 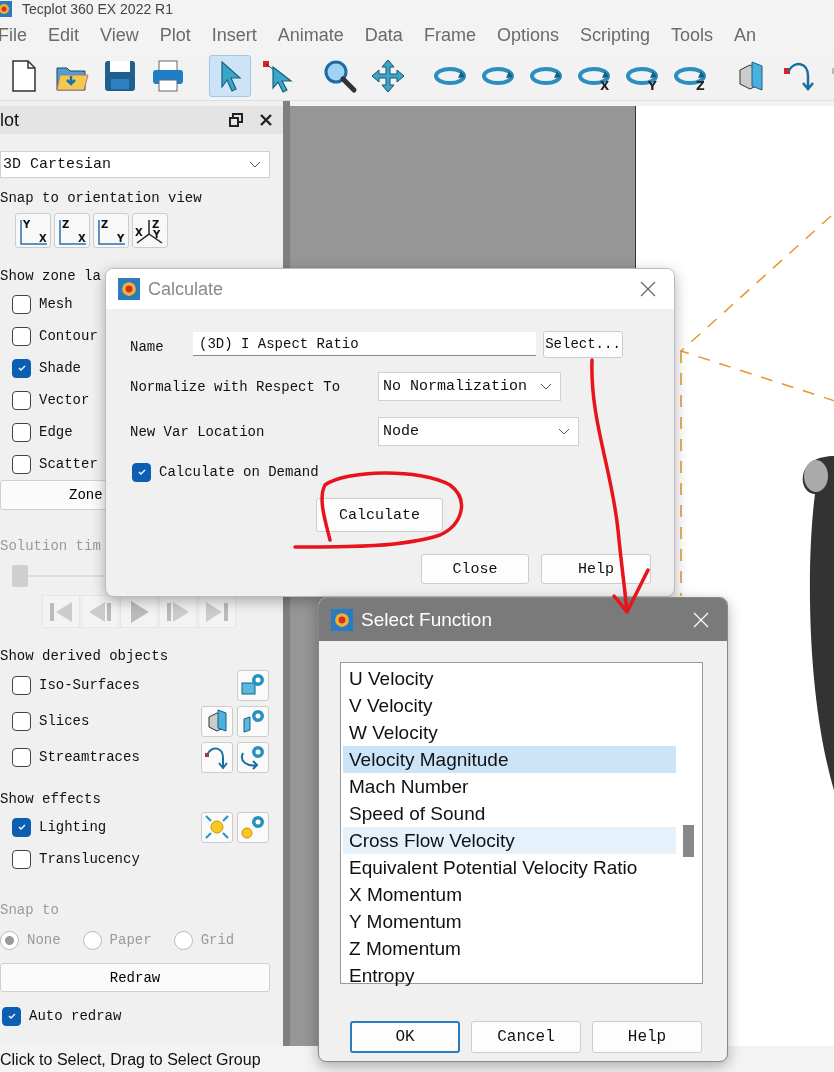 What do you see at coordinates (234, 35) in the screenshot?
I see `menu-item: Insert` at bounding box center [234, 35].